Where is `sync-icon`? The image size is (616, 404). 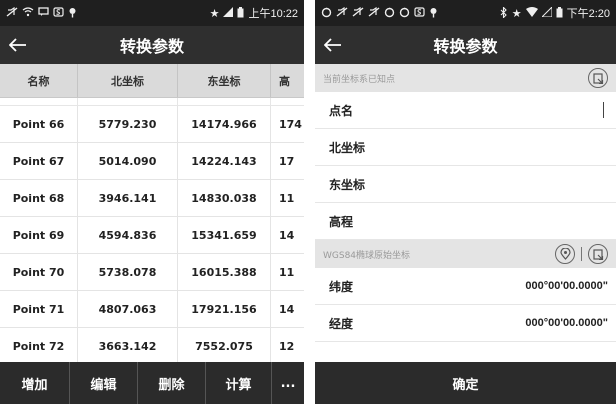 sync-icon is located at coordinates (326, 13).